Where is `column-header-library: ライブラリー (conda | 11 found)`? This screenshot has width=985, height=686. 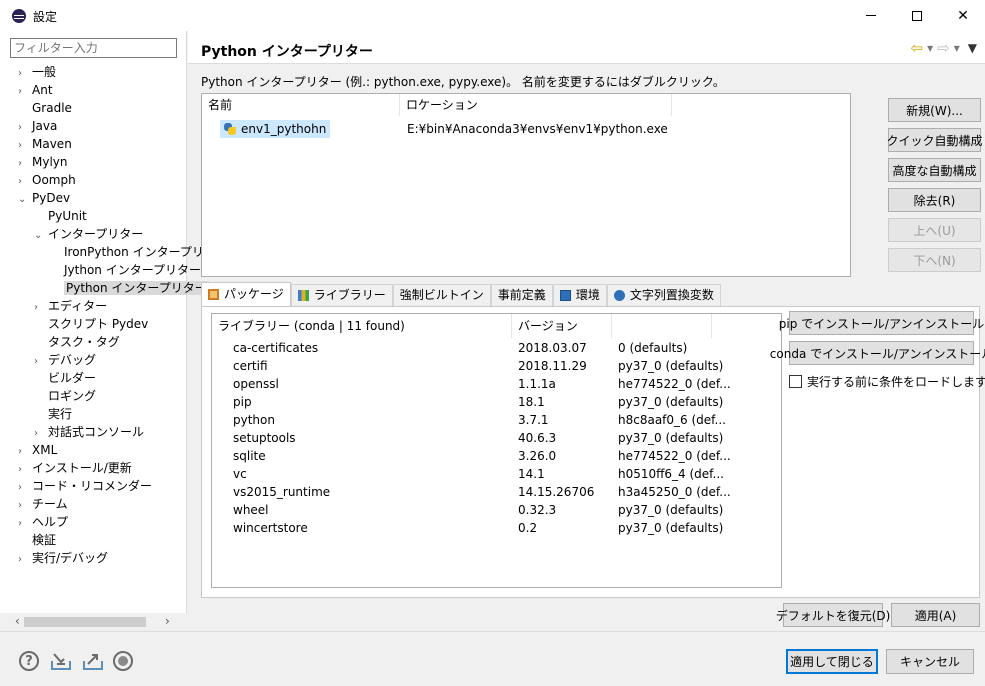
column-header-library: ライブラリー (conda | 11 found) is located at coordinates (362, 326).